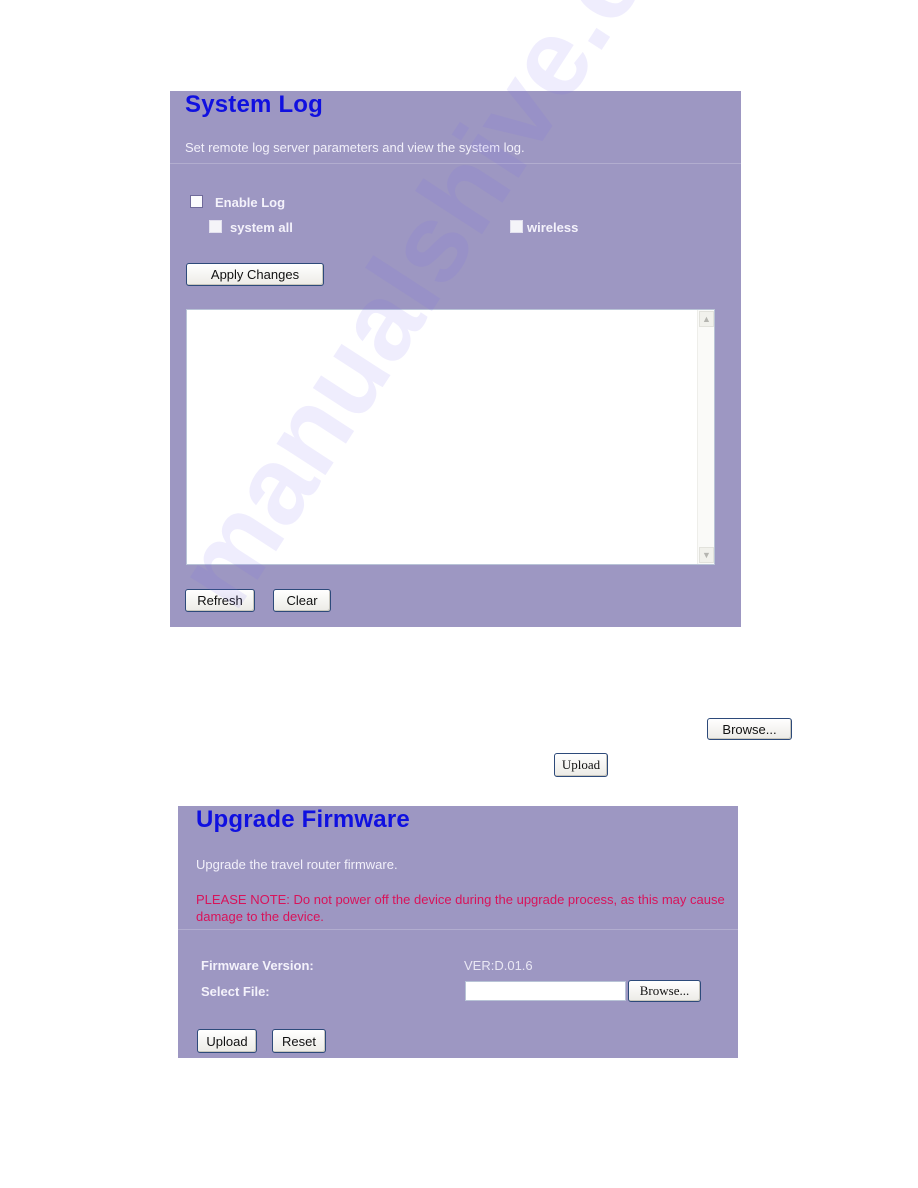  I want to click on scroll-down-icon: ▼, so click(706, 555).